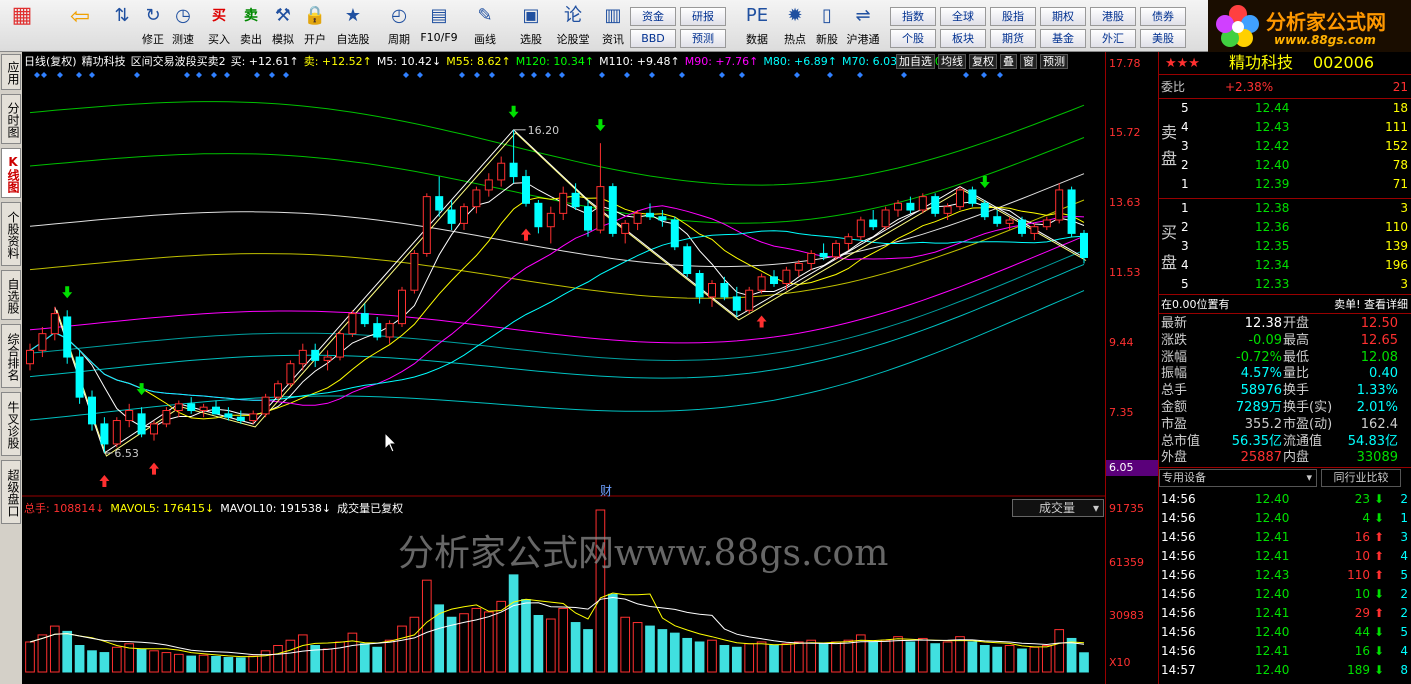 This screenshot has width=1411, height=684. I want to click on tick-count: 3, so click(1404, 537).